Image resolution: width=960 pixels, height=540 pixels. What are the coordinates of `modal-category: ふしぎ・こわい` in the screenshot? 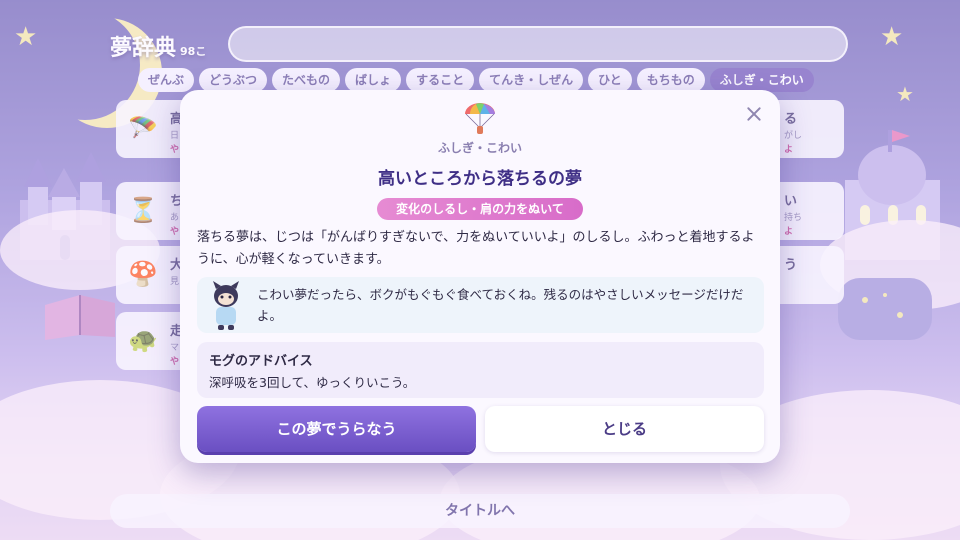 It's located at (479, 148).